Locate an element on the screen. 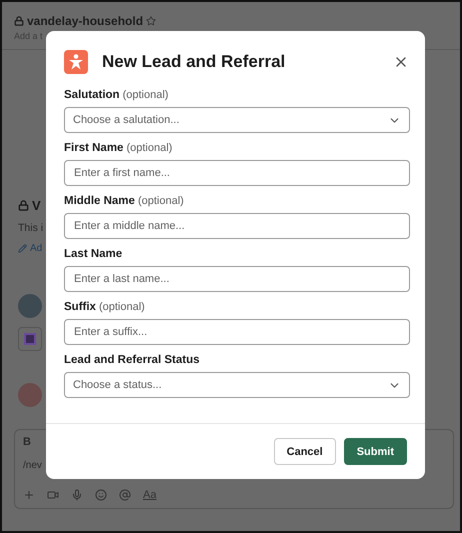 Image resolution: width=462 pixels, height=533 pixels. composer-text: /nev is located at coordinates (32, 465).